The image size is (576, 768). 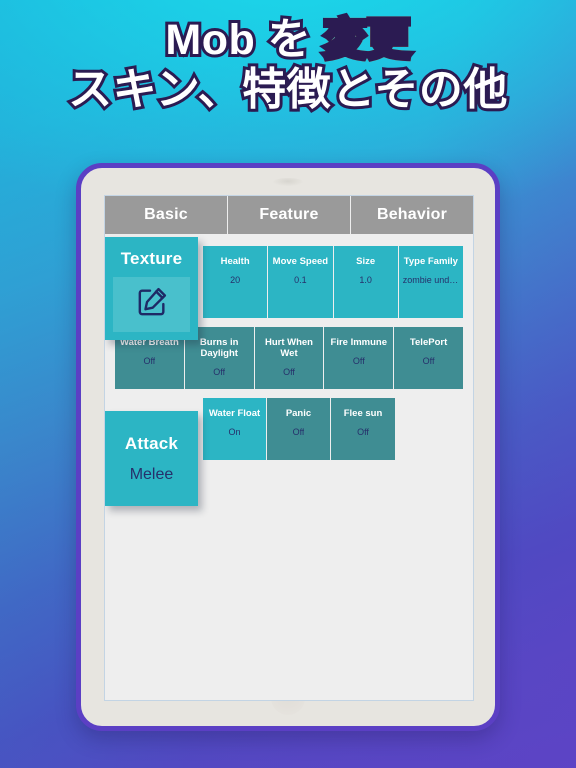 I want to click on attack-card: Attack Melee, so click(x=151, y=458).